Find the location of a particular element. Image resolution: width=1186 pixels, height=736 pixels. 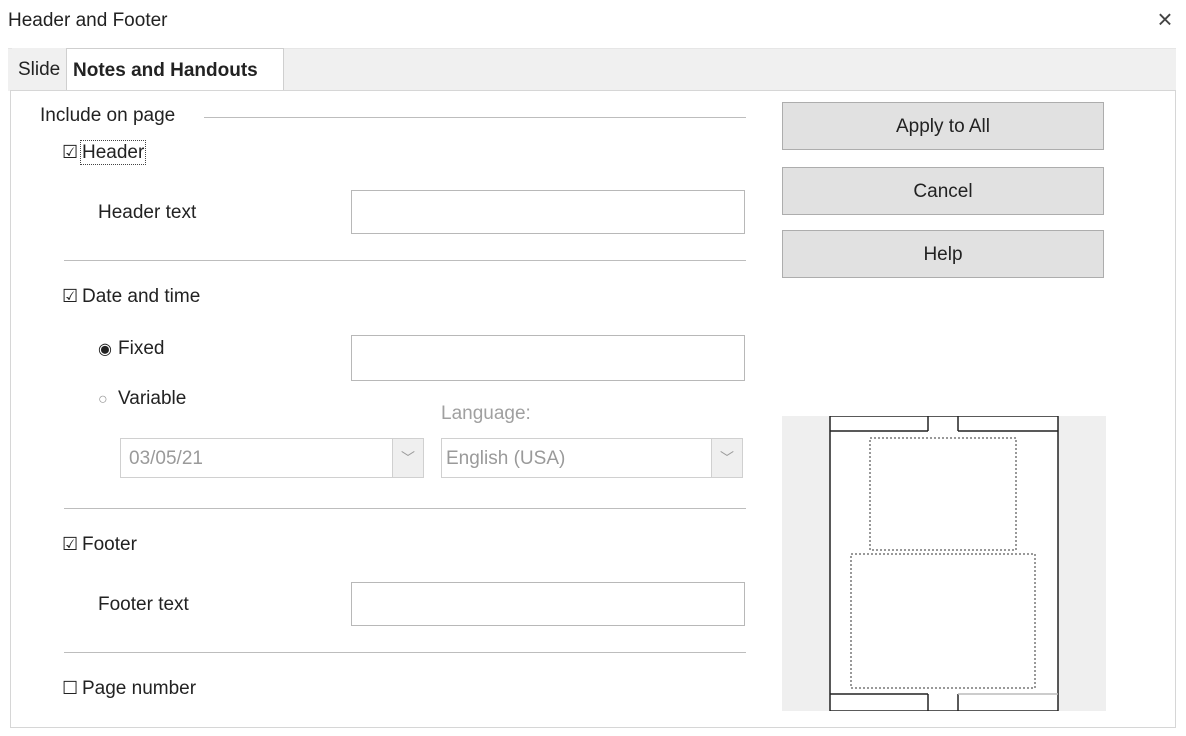

close-icon: × is located at coordinates (1165, 19).